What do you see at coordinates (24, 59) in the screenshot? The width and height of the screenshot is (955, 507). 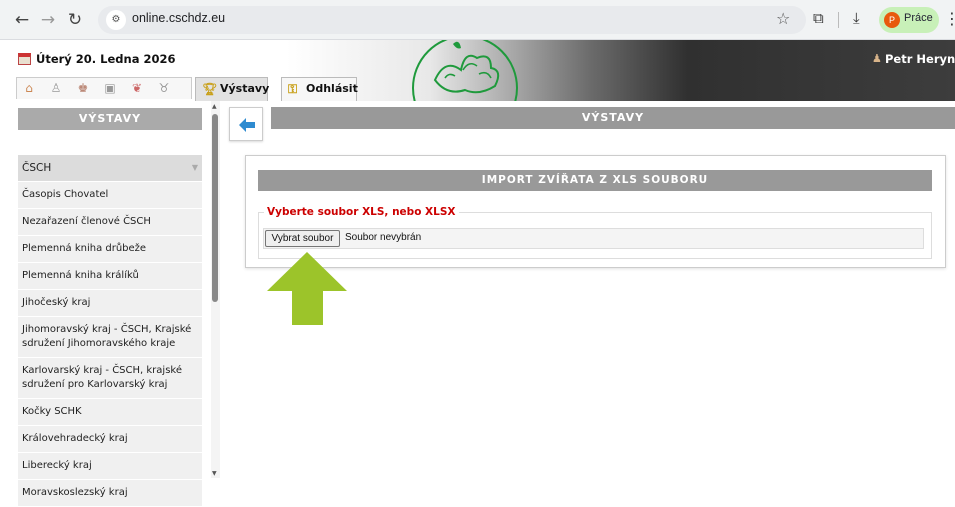 I see `calendar-icon` at bounding box center [24, 59].